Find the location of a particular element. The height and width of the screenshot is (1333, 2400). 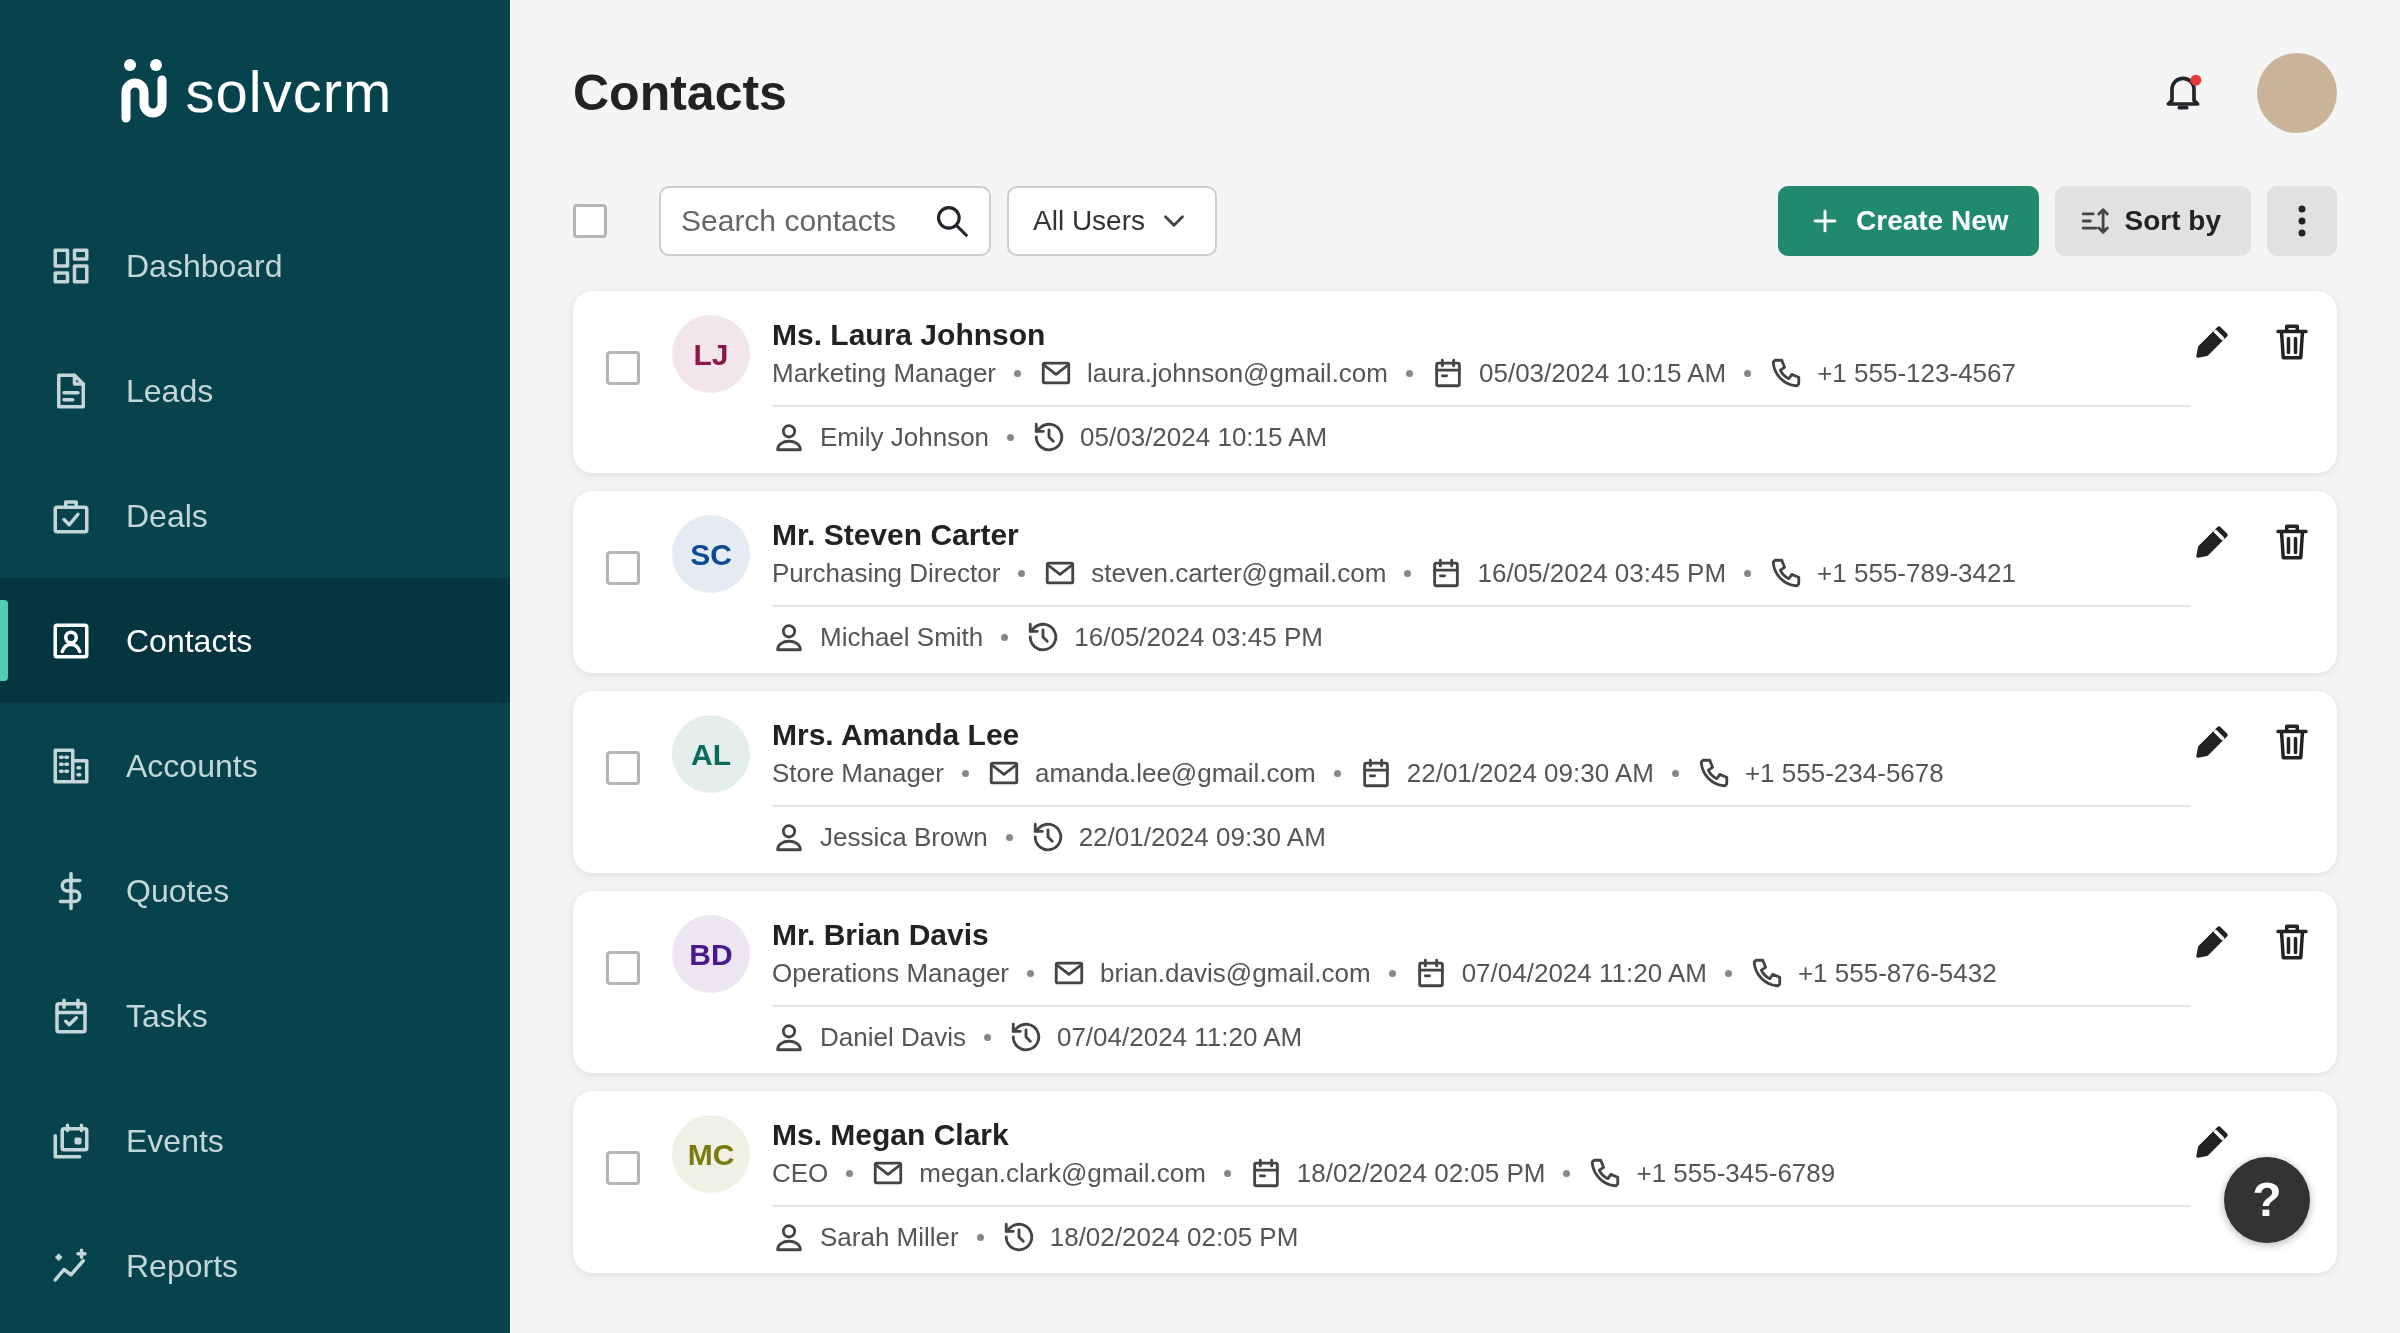

more-vertical-icon is located at coordinates (2302, 221).